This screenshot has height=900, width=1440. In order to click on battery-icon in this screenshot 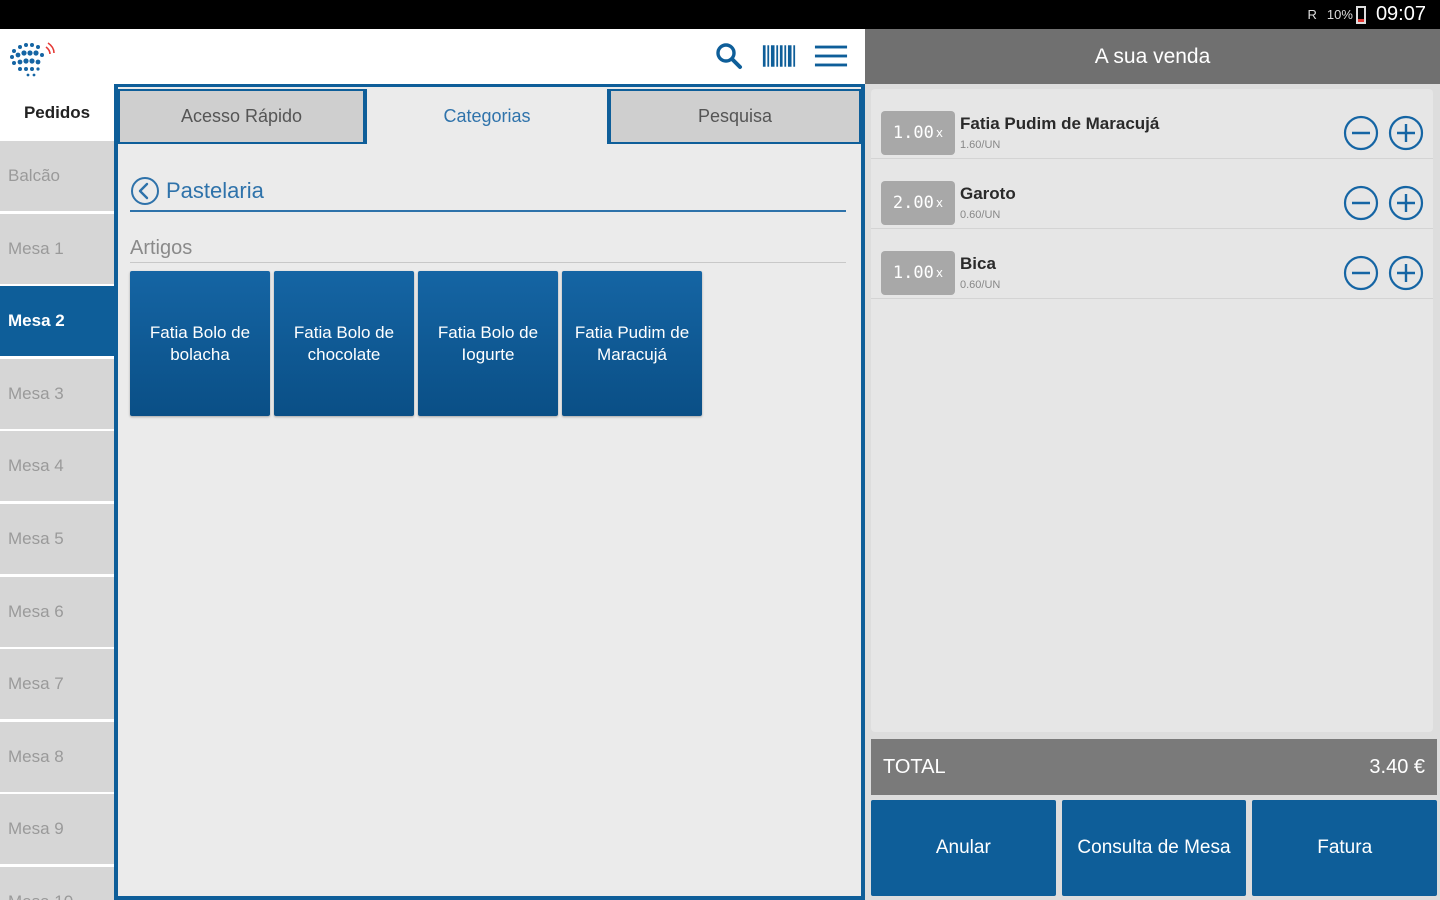, I will do `click(1360, 14)`.